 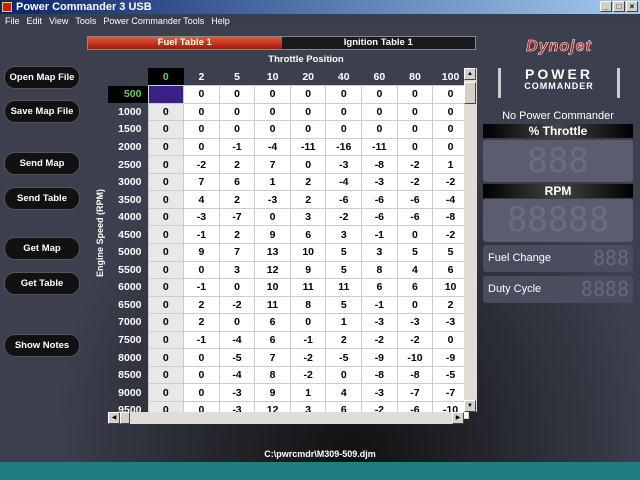 What do you see at coordinates (128, 305) in the screenshot?
I see `row-header: 6500` at bounding box center [128, 305].